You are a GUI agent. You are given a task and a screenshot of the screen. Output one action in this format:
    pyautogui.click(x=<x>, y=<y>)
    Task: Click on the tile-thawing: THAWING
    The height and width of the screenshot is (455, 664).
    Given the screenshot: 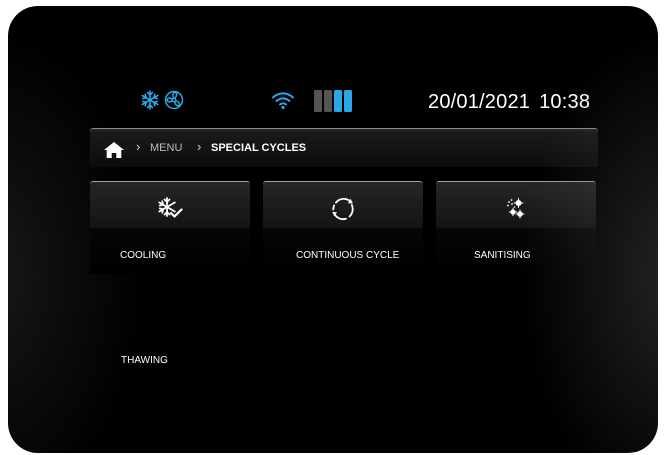 What is the action you would take?
    pyautogui.click(x=170, y=333)
    